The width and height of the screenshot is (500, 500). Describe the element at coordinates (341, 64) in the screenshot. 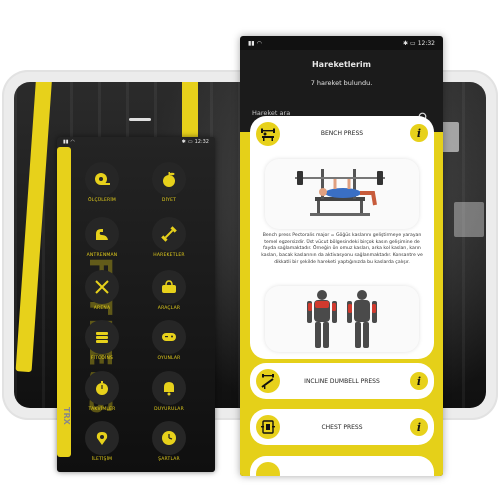

I see `page-title: Hareketlerim` at that location.